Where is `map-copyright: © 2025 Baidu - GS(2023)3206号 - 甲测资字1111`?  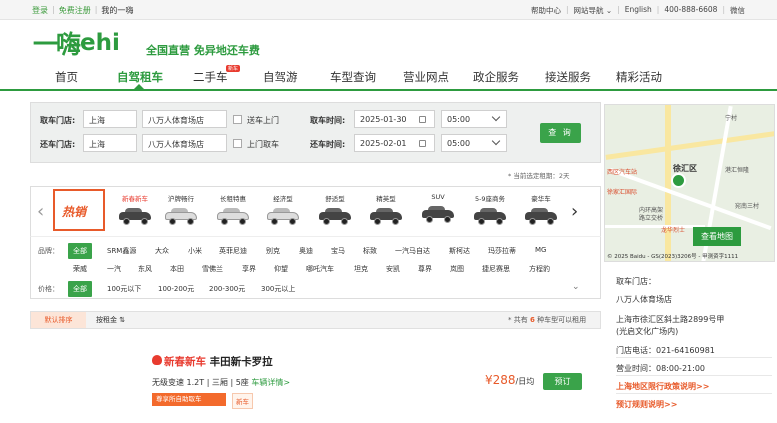
map-copyright: © 2025 Baidu - GS(2023)3206号 - 甲测资字1111 is located at coordinates (673, 257).